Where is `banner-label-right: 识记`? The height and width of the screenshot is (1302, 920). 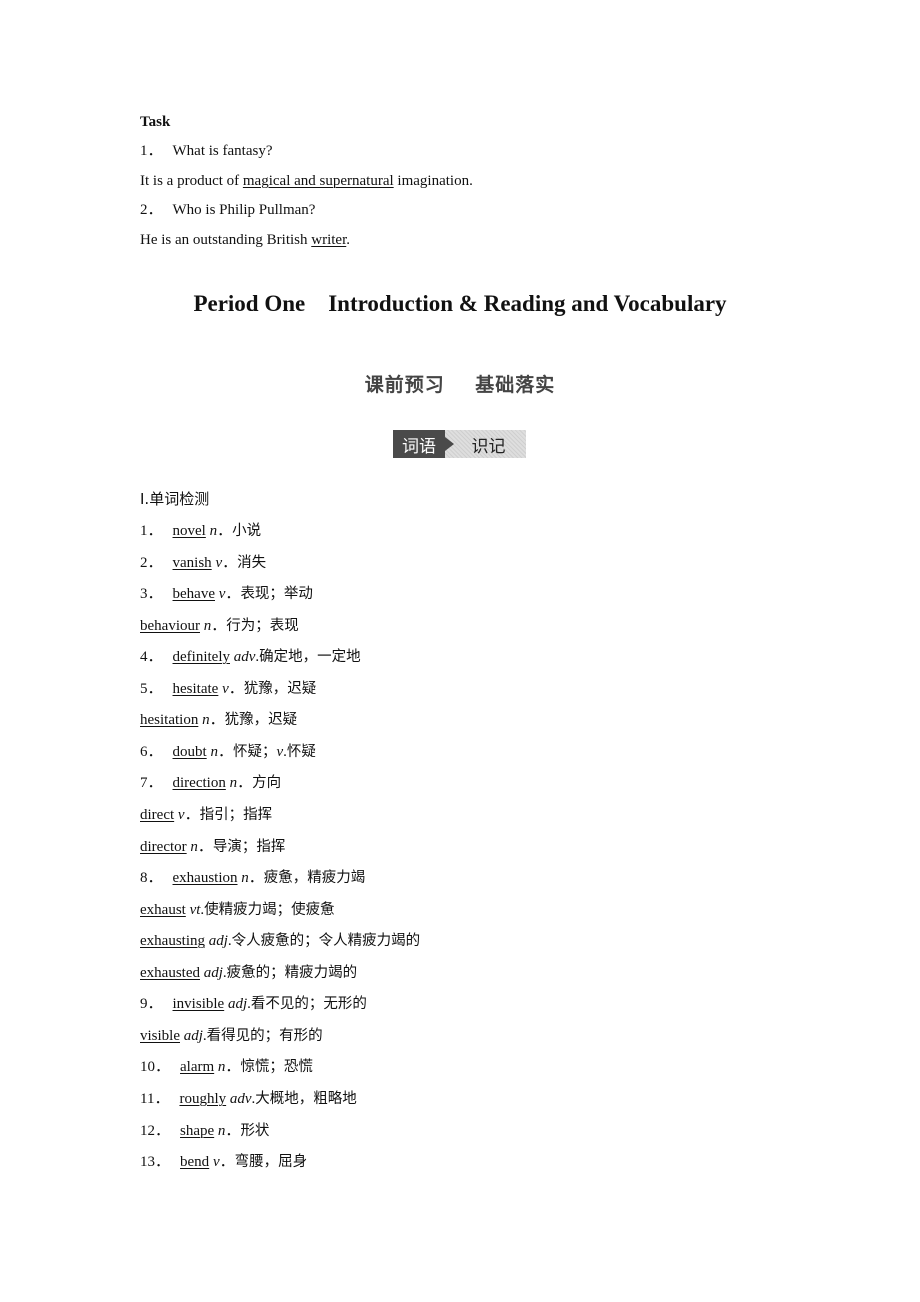
banner-label-right: 识记 is located at coordinates (485, 444).